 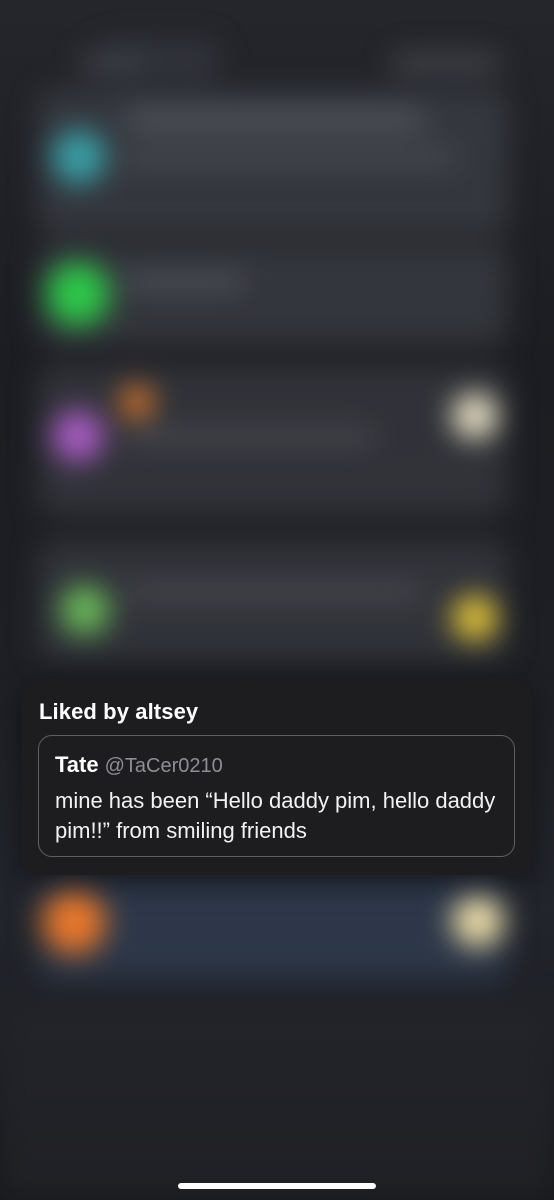 I want to click on author-handle: @TaCer0210, so click(x=163, y=766).